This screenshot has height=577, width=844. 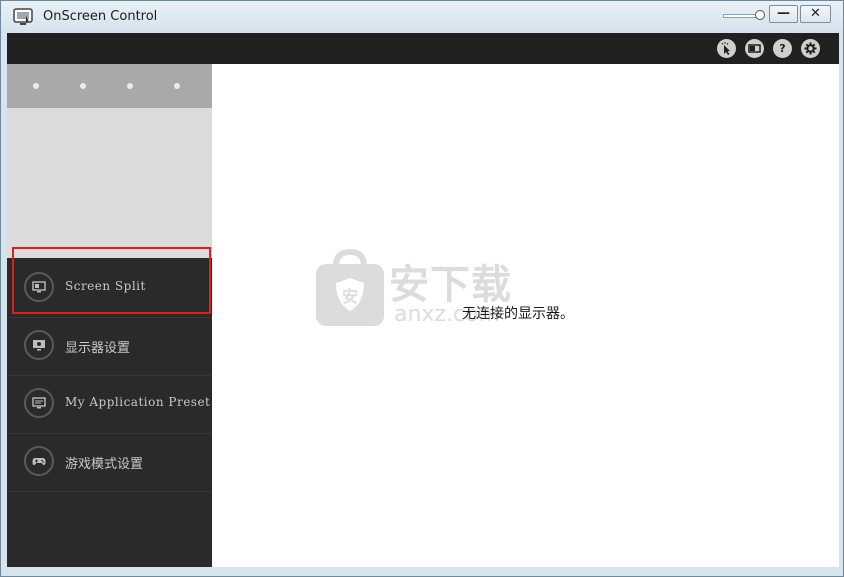 What do you see at coordinates (23, 16) in the screenshot?
I see `onscreen-control-app-icon` at bounding box center [23, 16].